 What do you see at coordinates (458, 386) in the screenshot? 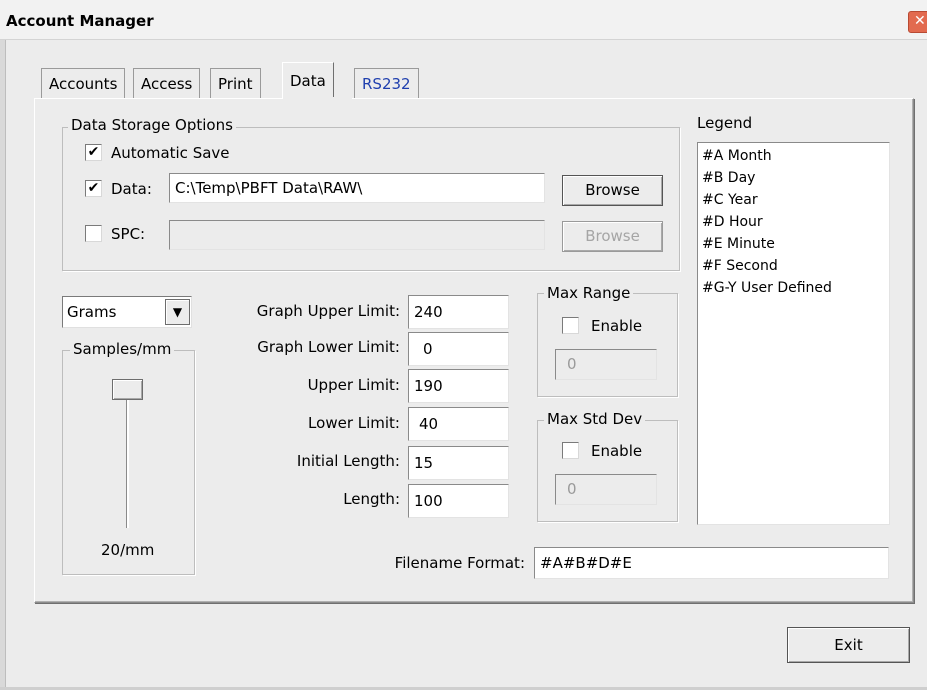
I see `upper-limit-input: 190` at bounding box center [458, 386].